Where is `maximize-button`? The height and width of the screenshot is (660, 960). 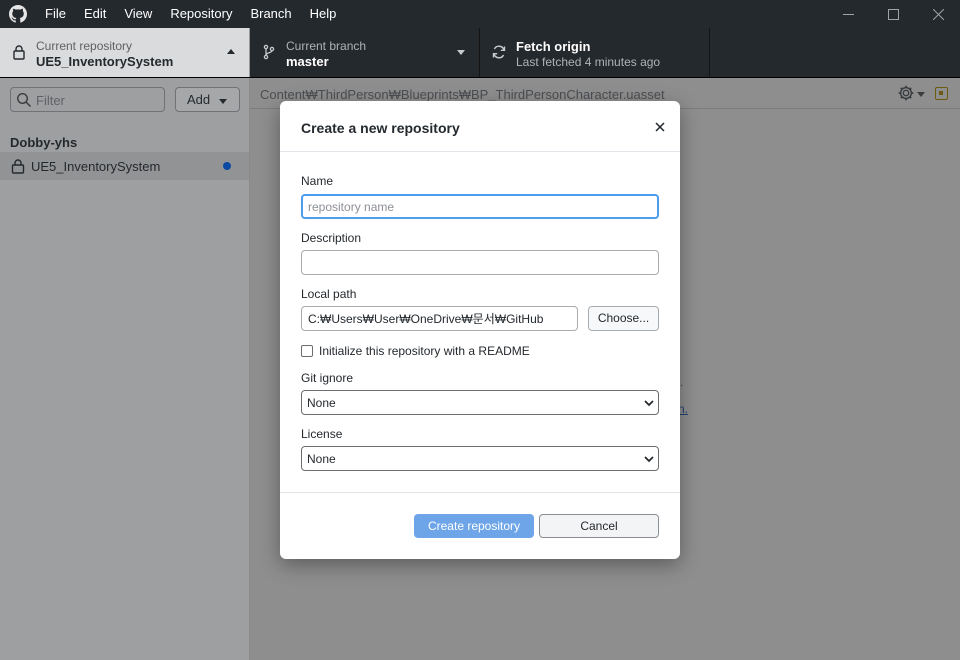
maximize-button is located at coordinates (893, 14).